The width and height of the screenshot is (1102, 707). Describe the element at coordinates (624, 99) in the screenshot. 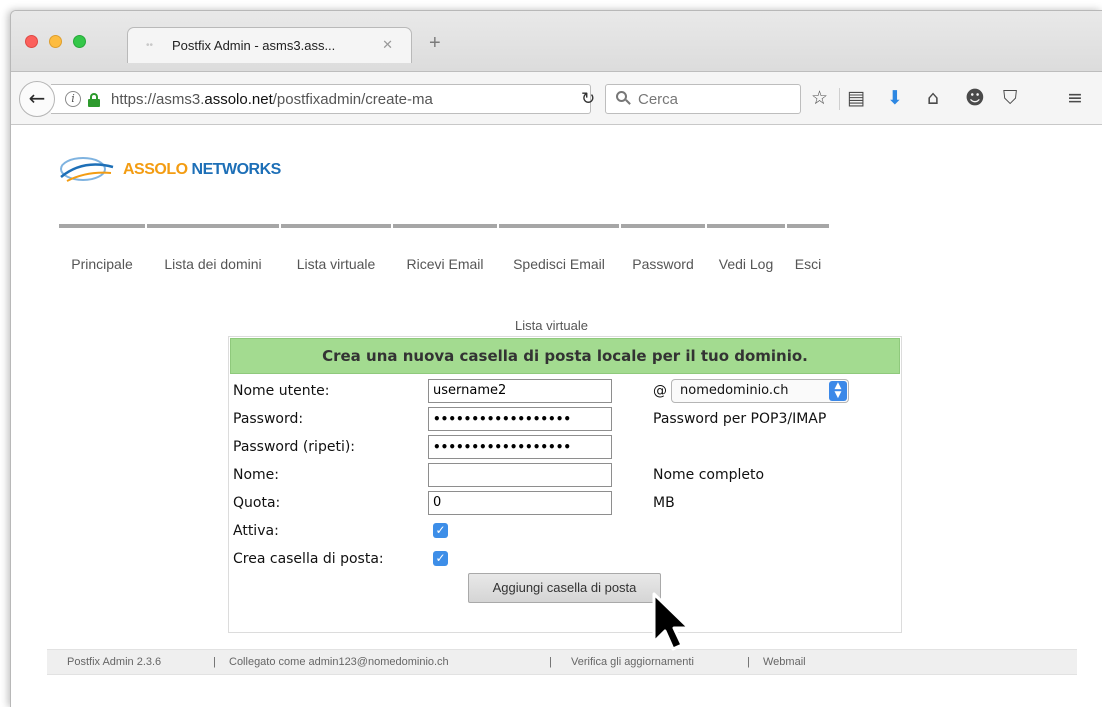

I see `search-icon` at that location.